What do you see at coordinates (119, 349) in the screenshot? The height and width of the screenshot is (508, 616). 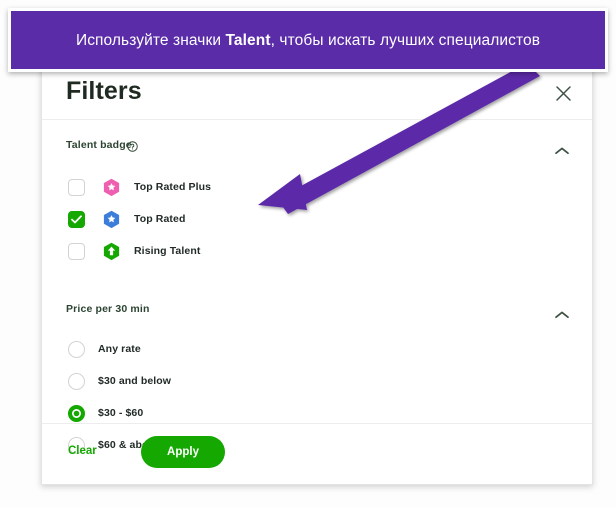 I see `radio-label-any-rate: Any rate` at bounding box center [119, 349].